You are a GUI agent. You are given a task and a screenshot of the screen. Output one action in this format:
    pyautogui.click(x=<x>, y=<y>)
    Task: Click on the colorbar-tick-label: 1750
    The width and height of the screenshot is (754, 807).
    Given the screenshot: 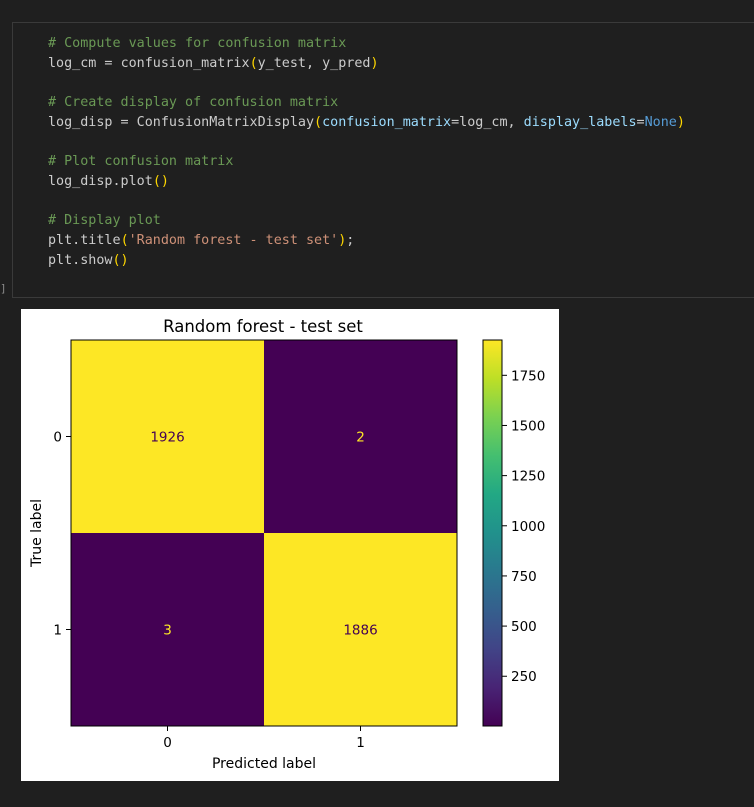 What is the action you would take?
    pyautogui.click(x=528, y=376)
    